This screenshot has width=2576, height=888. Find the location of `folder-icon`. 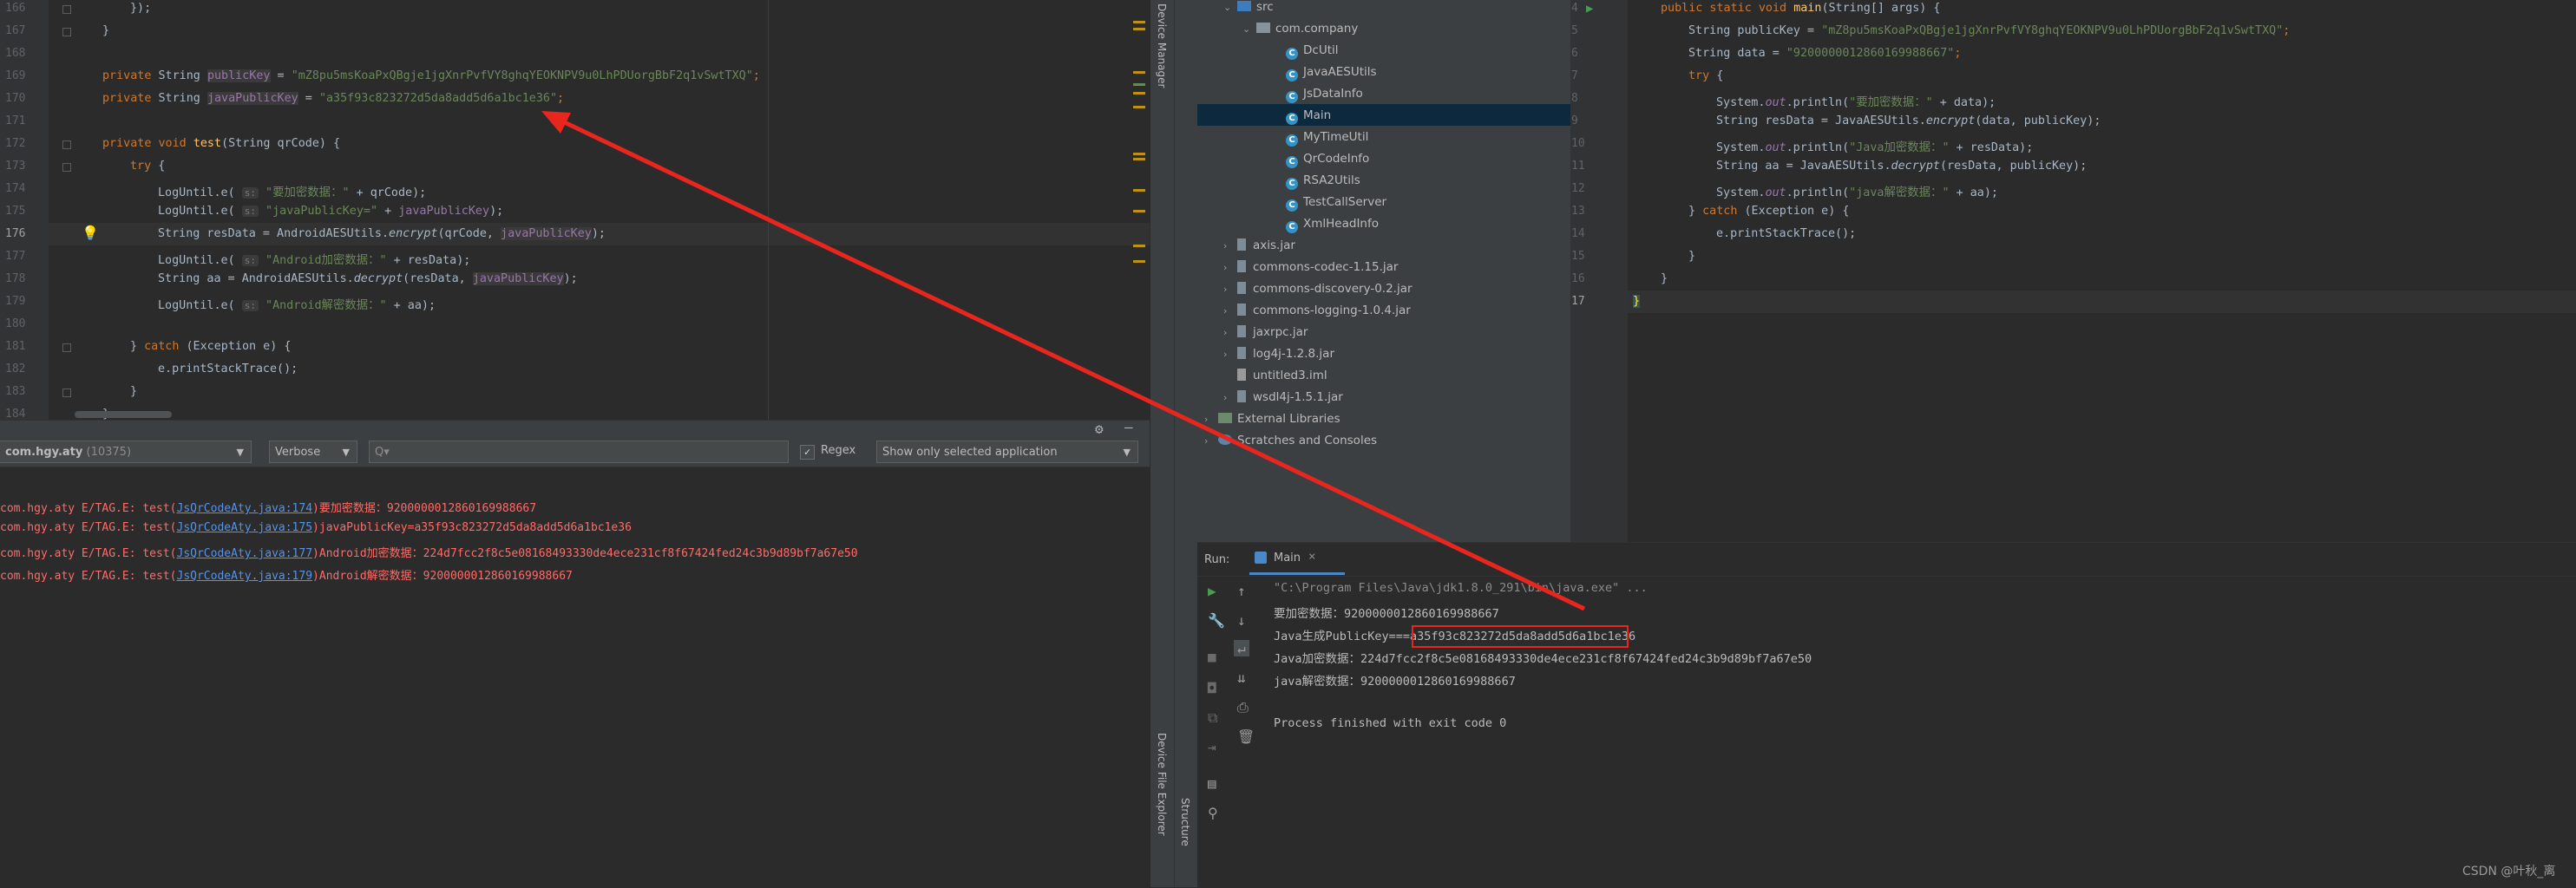

folder-icon is located at coordinates (1244, 6).